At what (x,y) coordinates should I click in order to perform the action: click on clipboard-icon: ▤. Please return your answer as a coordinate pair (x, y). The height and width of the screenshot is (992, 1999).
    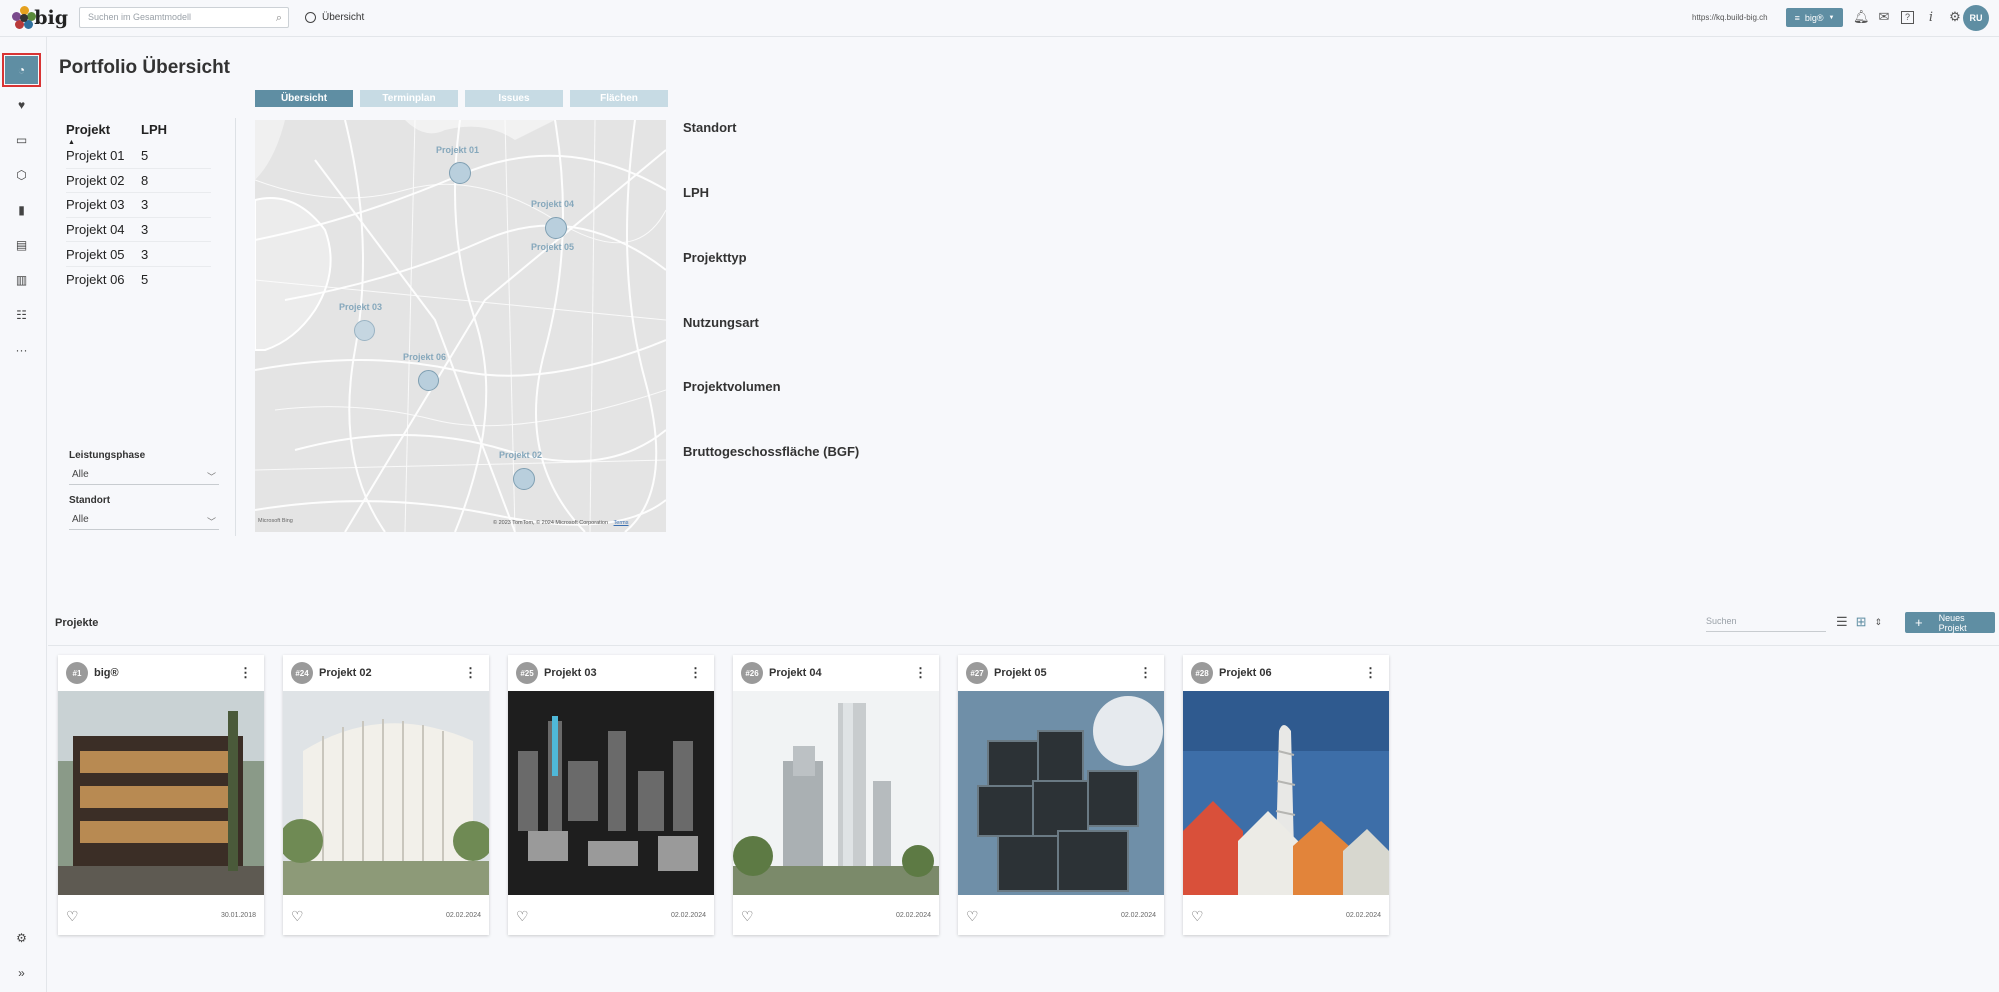
    Looking at the image, I should click on (21, 245).